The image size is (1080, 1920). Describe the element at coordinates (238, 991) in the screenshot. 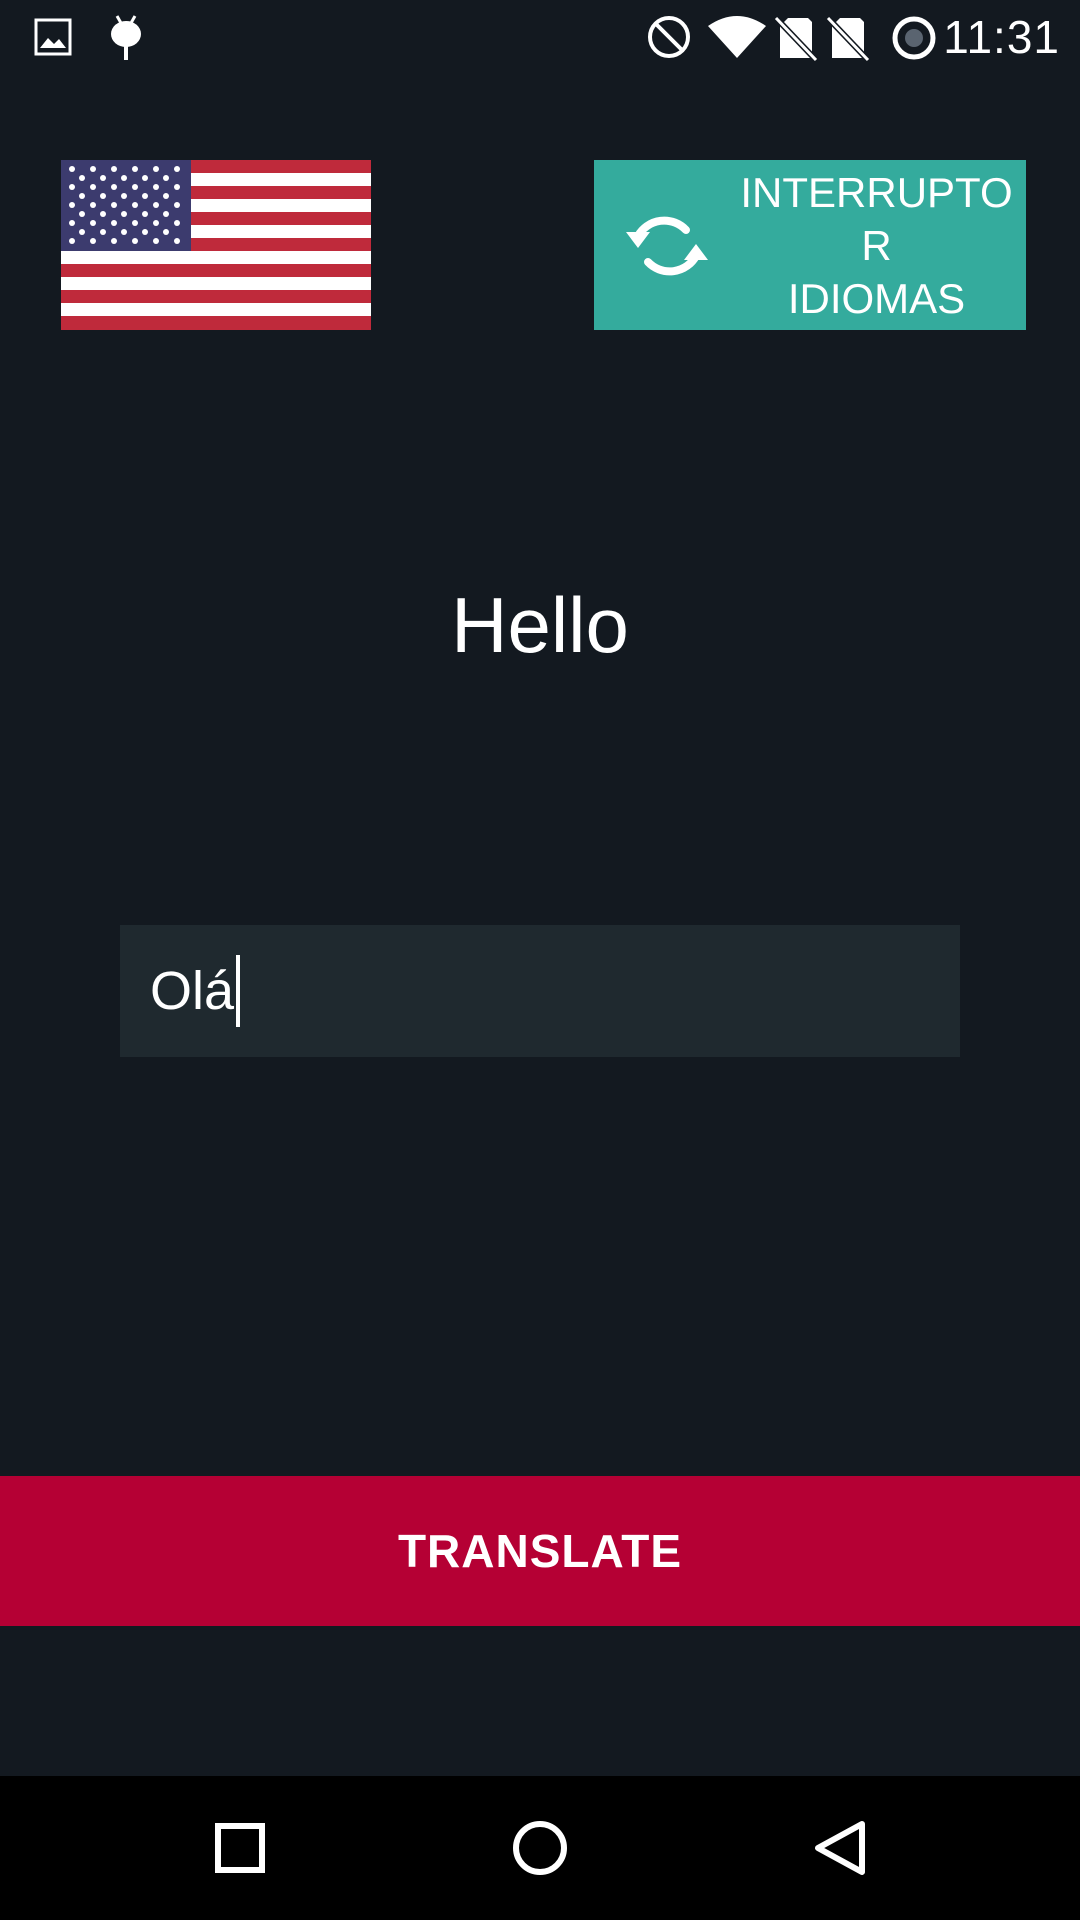

I see `text-caret` at that location.